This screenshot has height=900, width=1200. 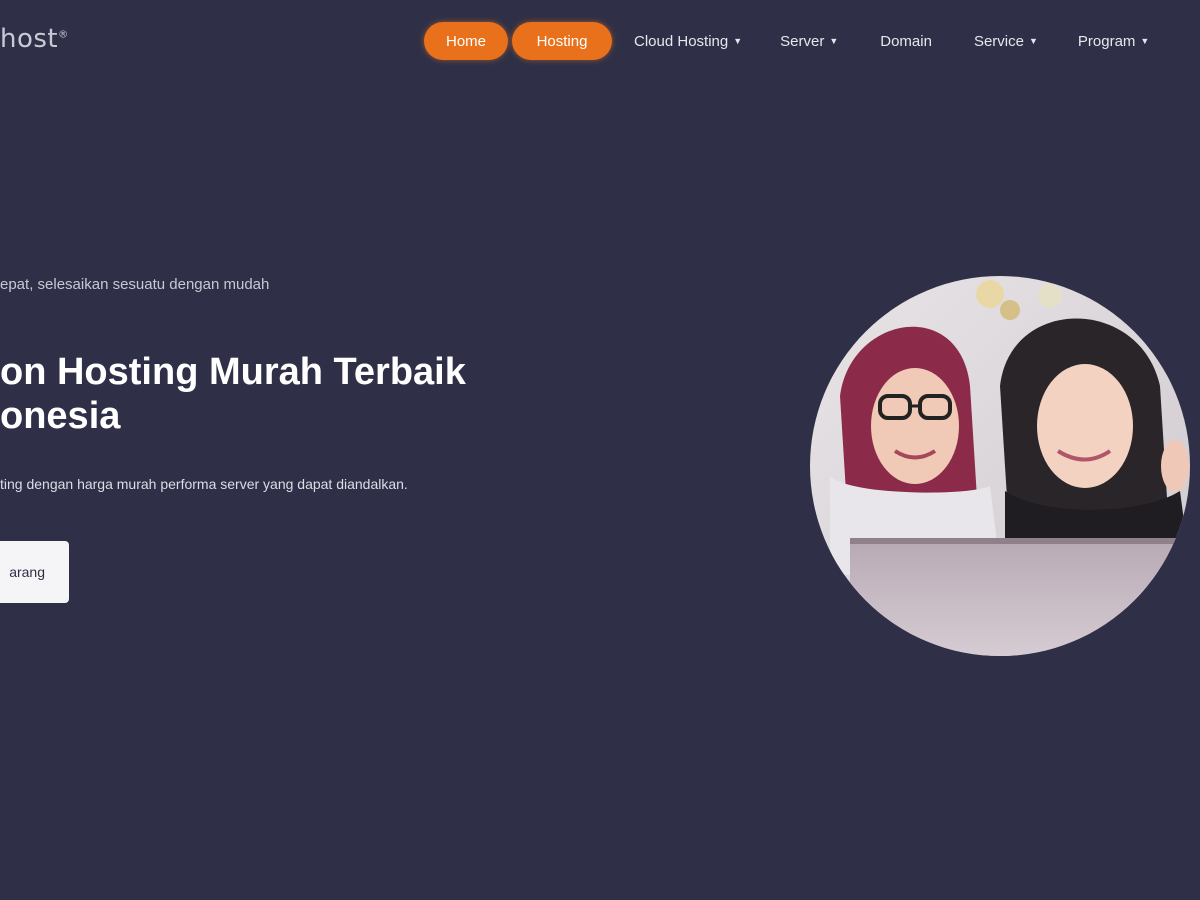 I want to click on nav-home-button: Home, so click(x=466, y=41).